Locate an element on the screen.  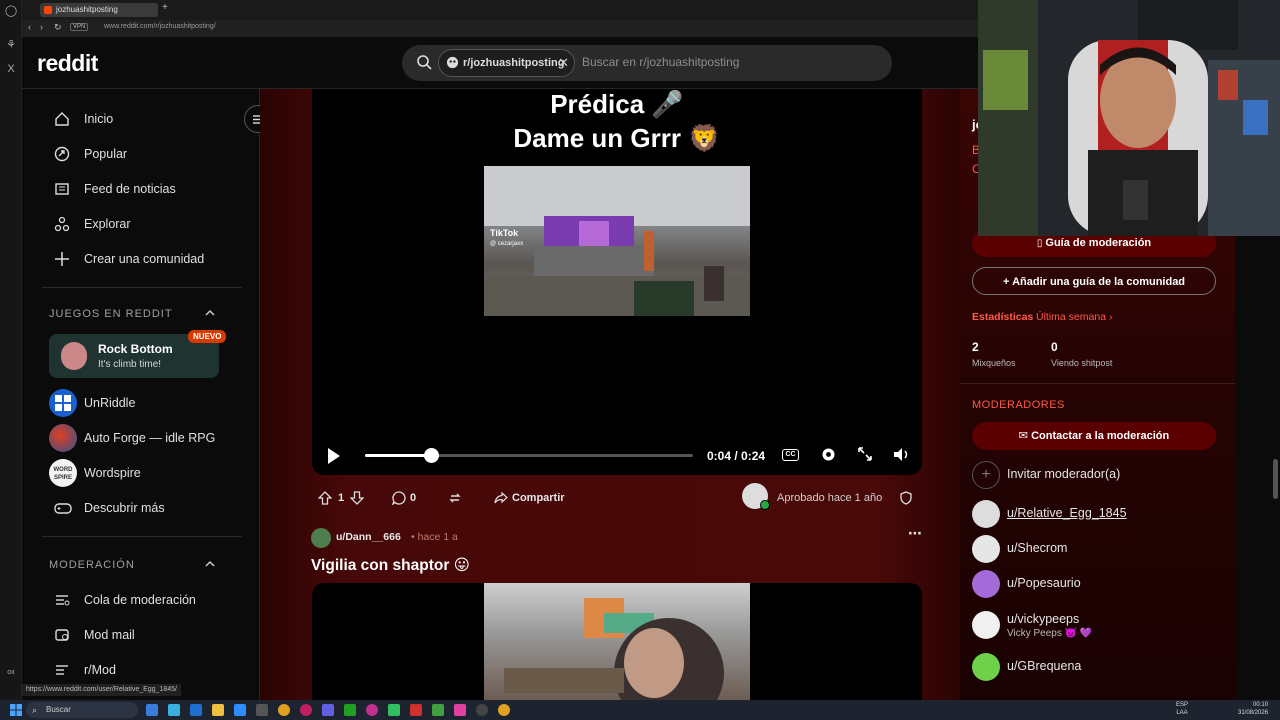
games-section-heading: JUEGOS EN REDDIT is located at coordinates (111, 314).